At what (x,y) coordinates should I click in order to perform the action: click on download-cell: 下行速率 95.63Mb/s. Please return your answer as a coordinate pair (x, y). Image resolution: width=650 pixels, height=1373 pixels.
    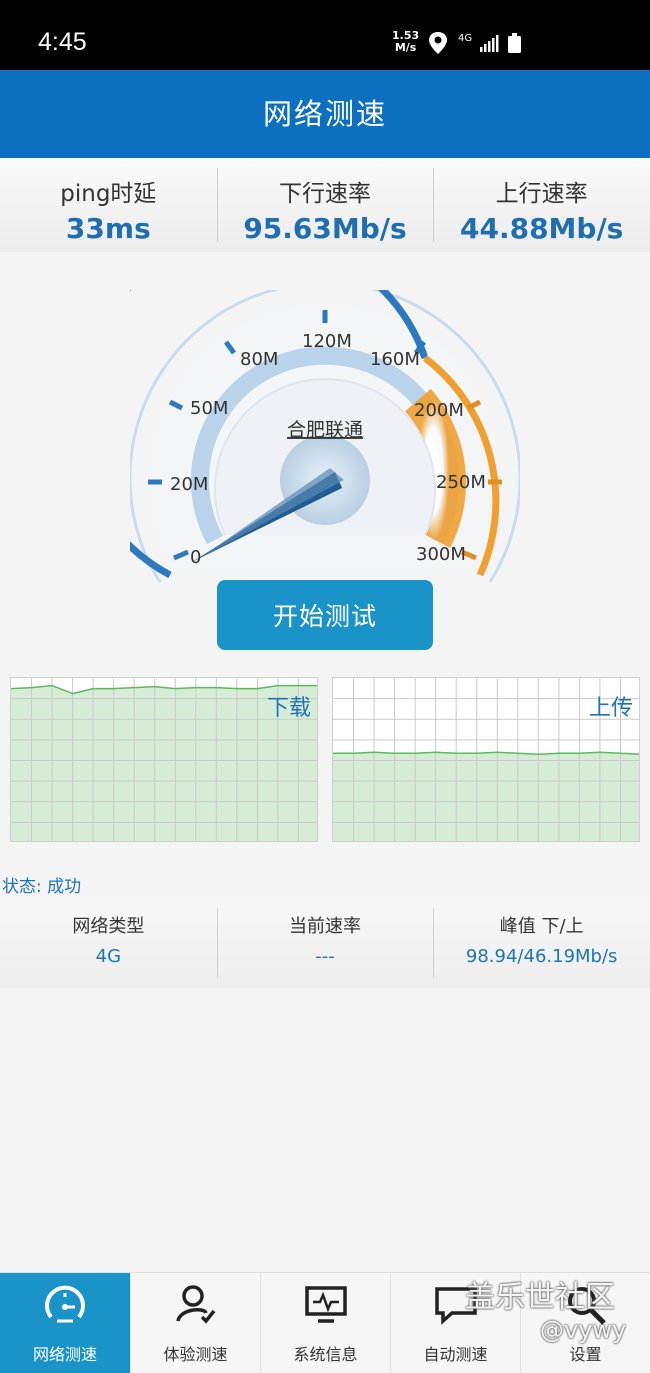
    Looking at the image, I should click on (325, 205).